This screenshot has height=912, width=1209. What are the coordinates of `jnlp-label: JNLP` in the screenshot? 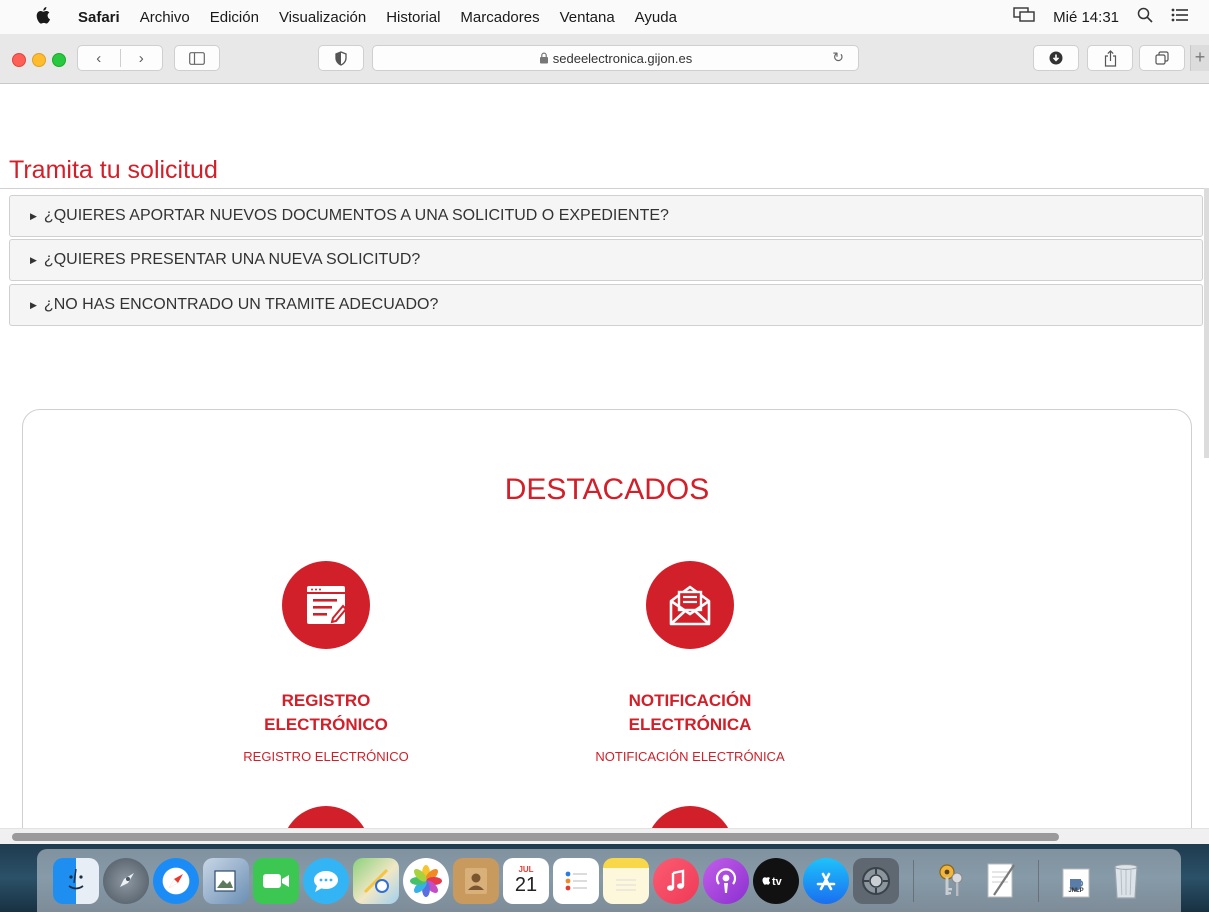 It's located at (1076, 890).